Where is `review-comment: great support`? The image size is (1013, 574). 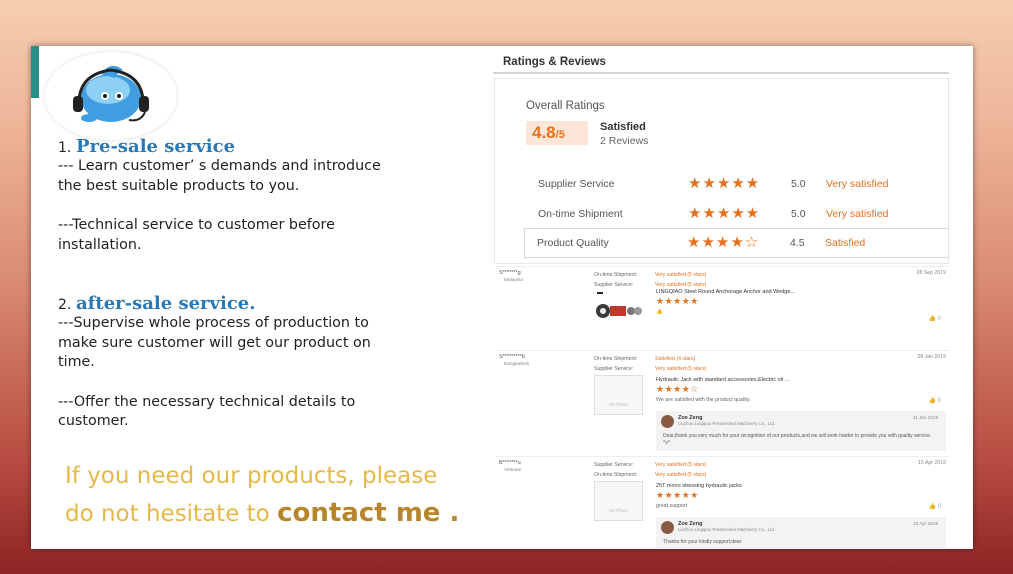
review-comment: great support is located at coordinates (672, 506).